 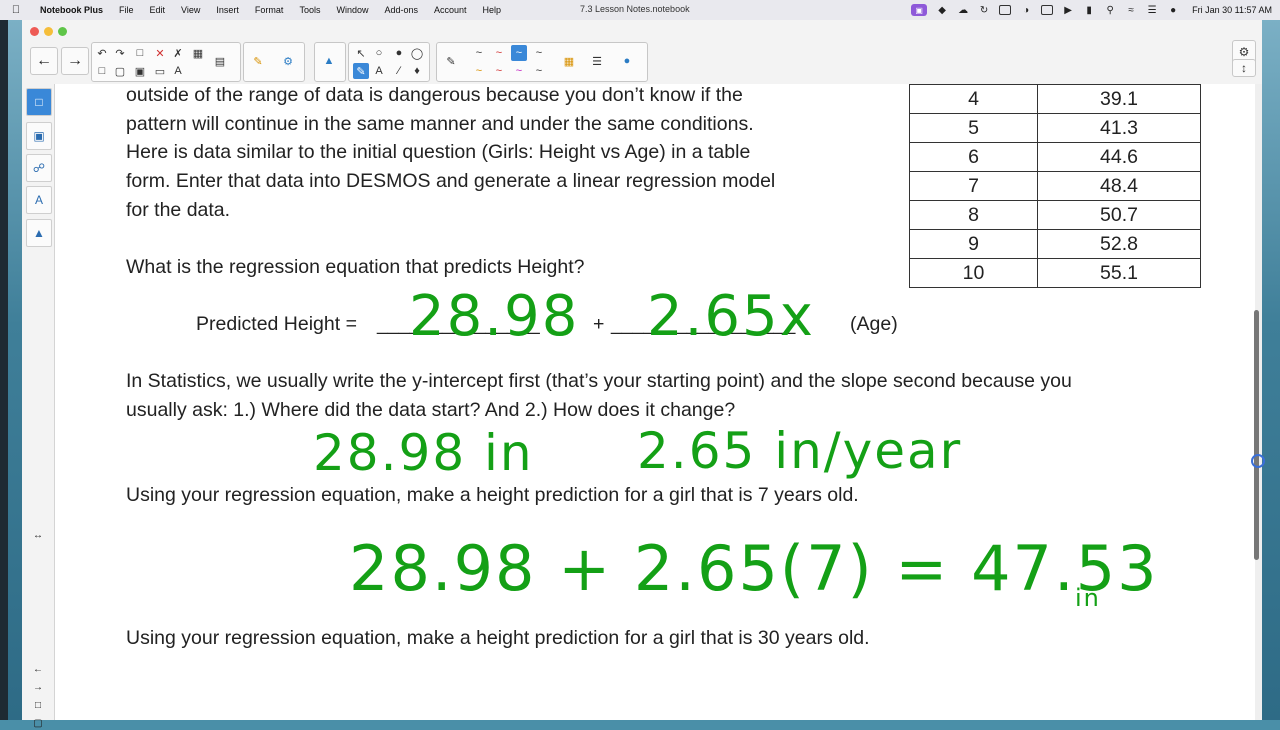 I want to click on table-row: 8 50.7, so click(x=1055, y=215).